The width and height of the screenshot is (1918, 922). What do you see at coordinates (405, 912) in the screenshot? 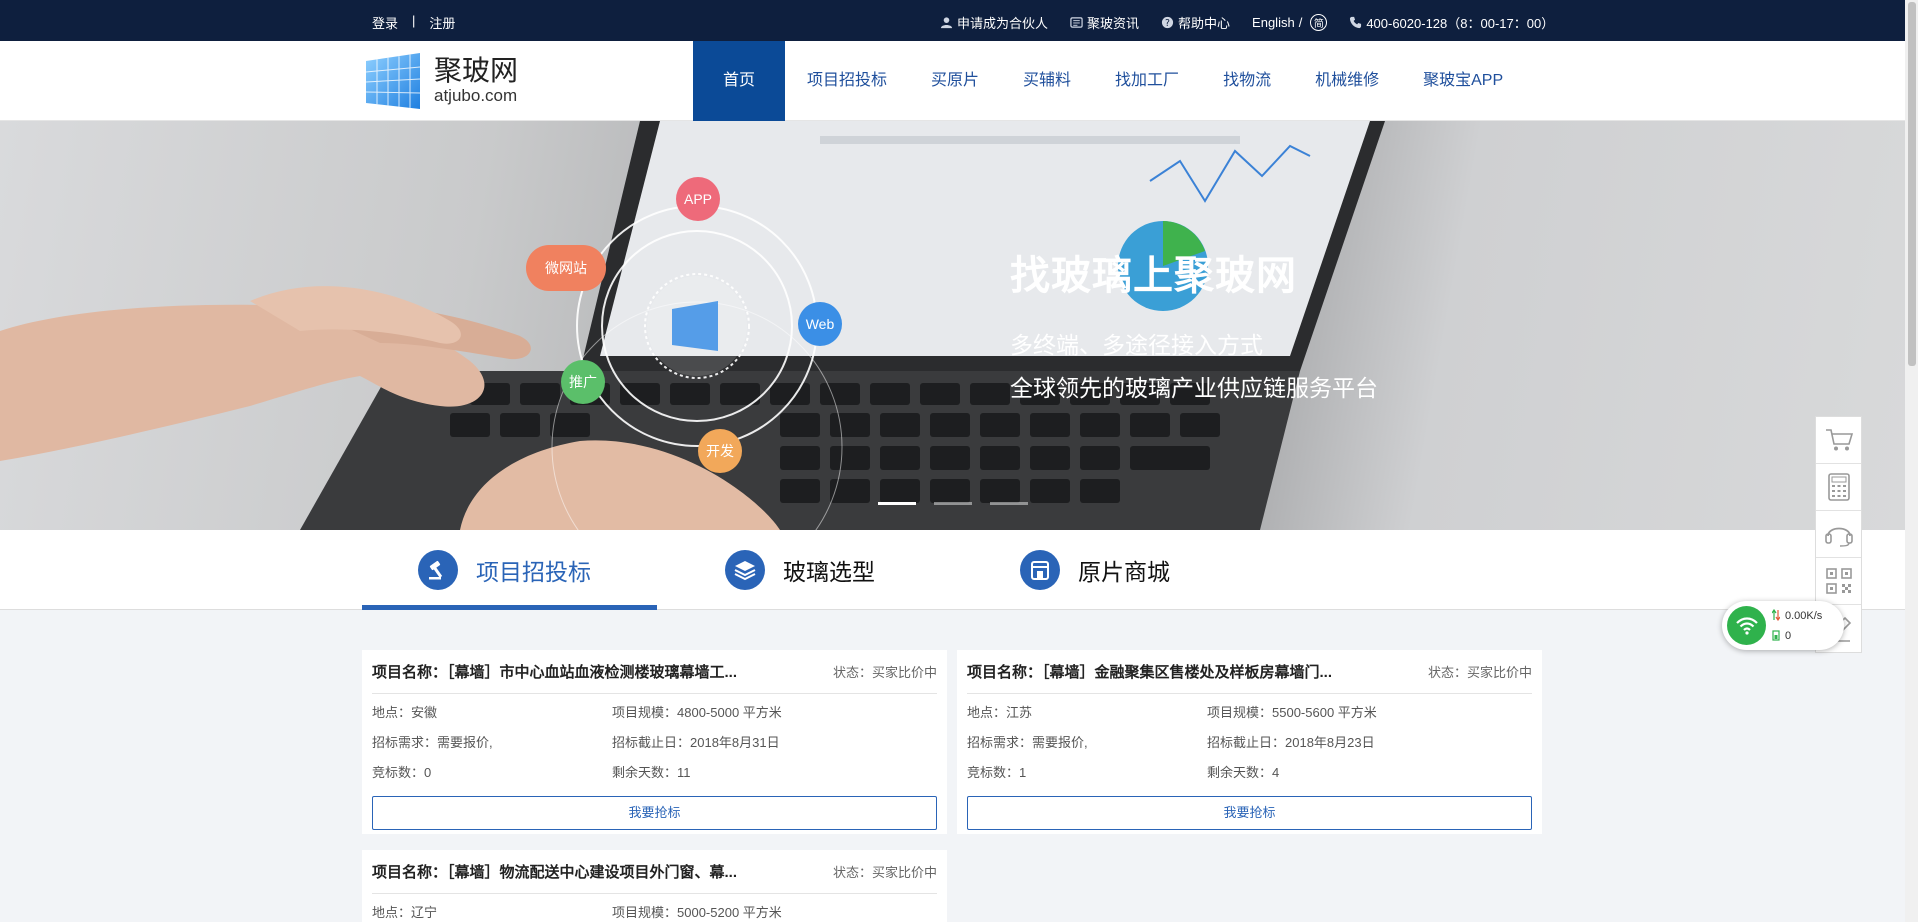
I see `project-location: 地点：辽宁` at bounding box center [405, 912].